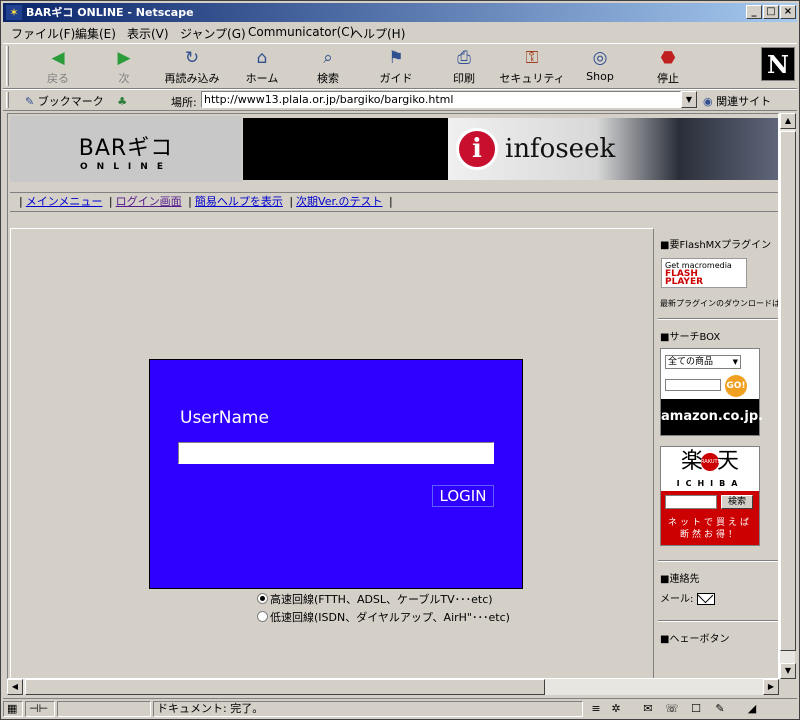 The width and height of the screenshot is (800, 720). I want to click on home-button: ⌂ ホーム, so click(262, 68).